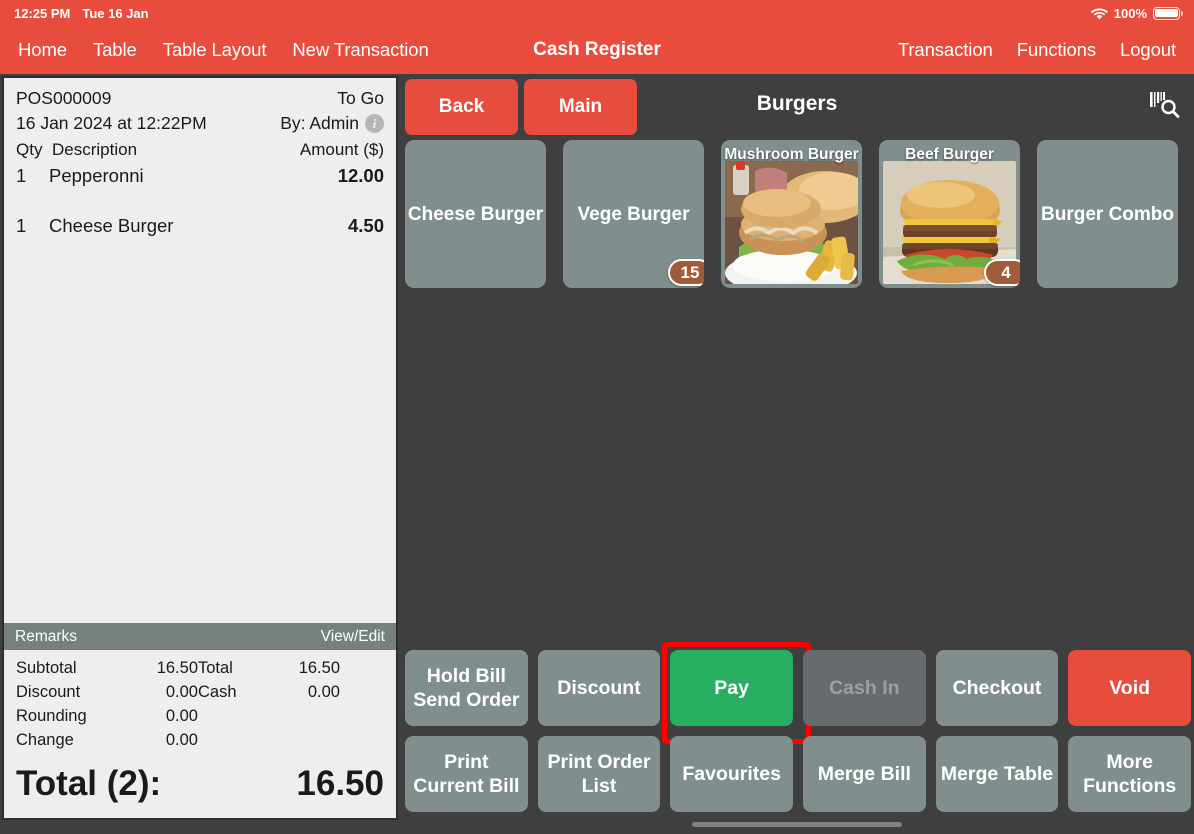 The width and height of the screenshot is (1194, 834). What do you see at coordinates (949, 154) in the screenshot?
I see `product-tile-label: Beef Burger` at bounding box center [949, 154].